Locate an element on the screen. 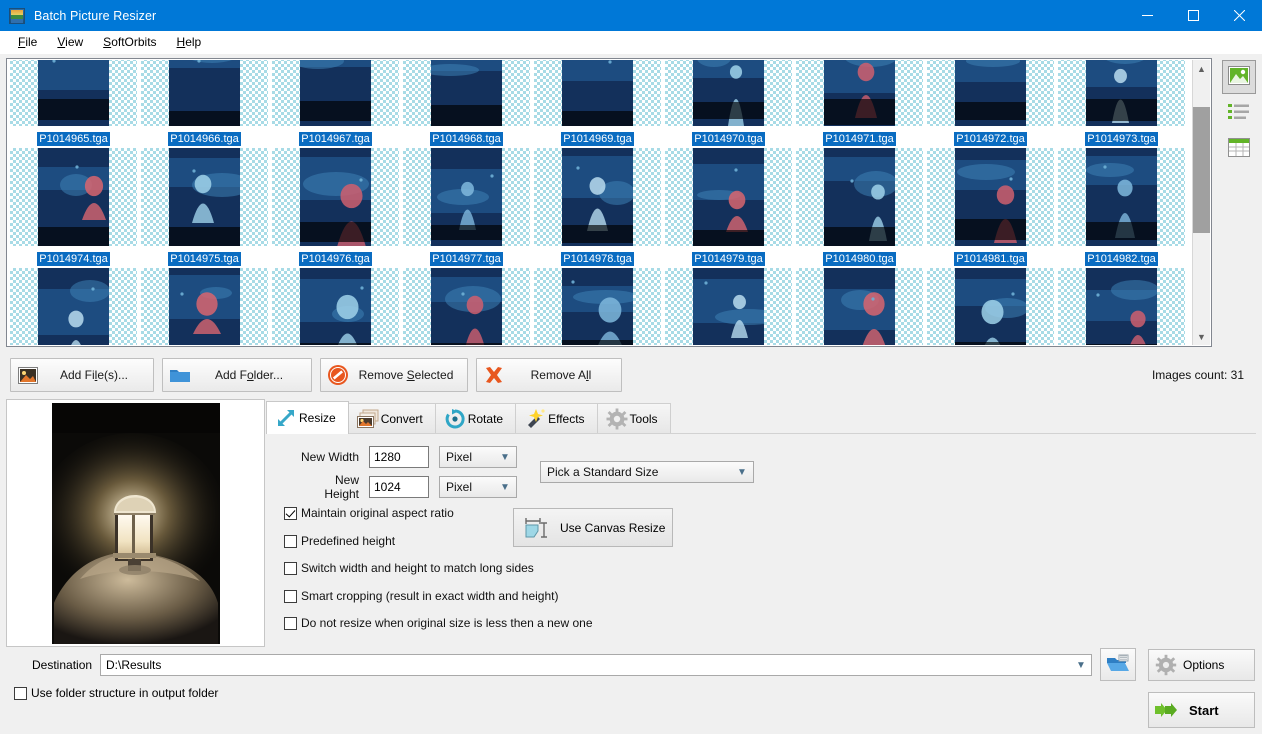  thumbnail-item: P1014970.tga is located at coordinates (728, 104).